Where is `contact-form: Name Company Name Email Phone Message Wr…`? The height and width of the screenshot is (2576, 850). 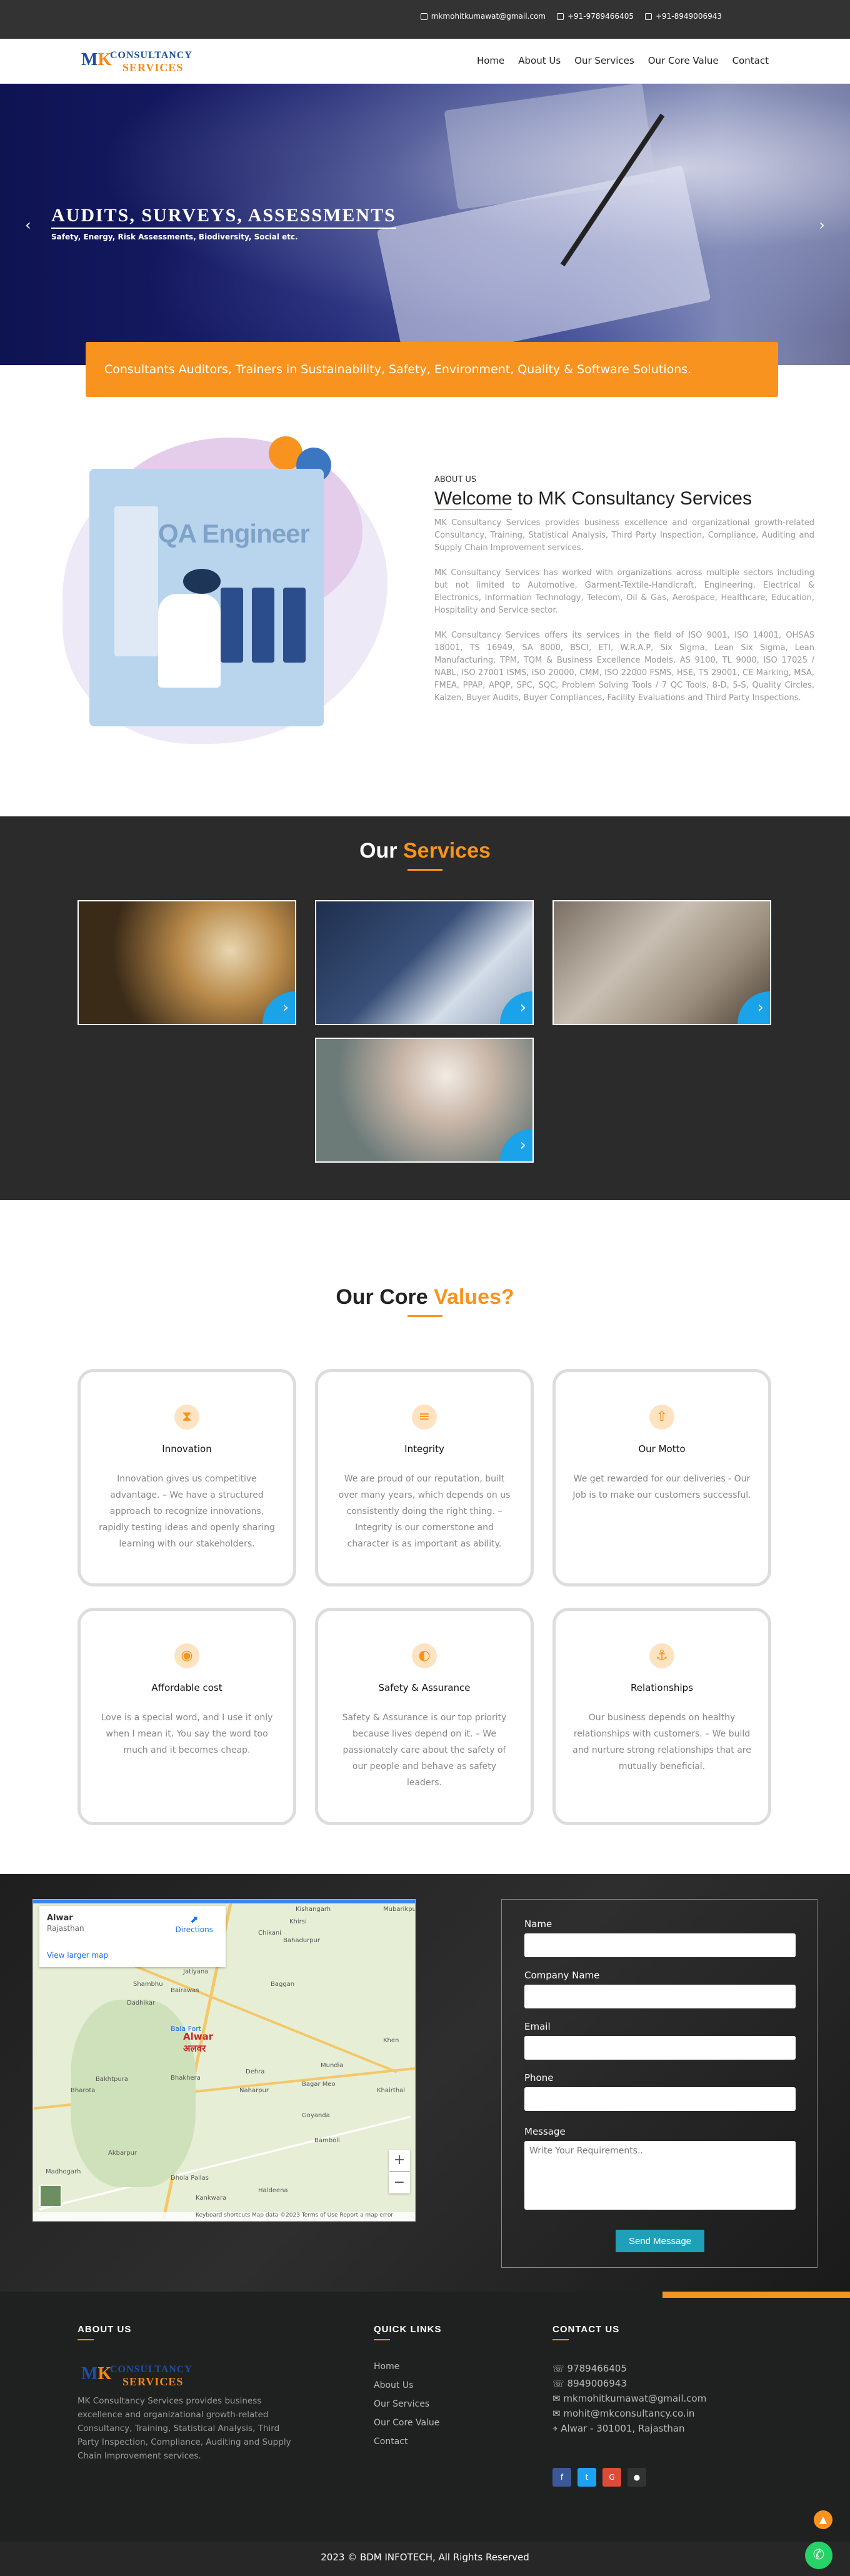 contact-form: Name Company Name Email Phone Message Wr… is located at coordinates (659, 2083).